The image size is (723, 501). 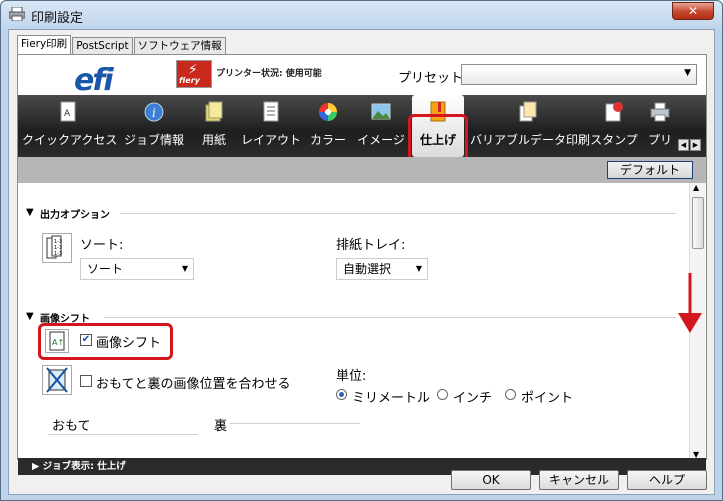 I want to click on preset-label: プリセット:, so click(x=433, y=78).